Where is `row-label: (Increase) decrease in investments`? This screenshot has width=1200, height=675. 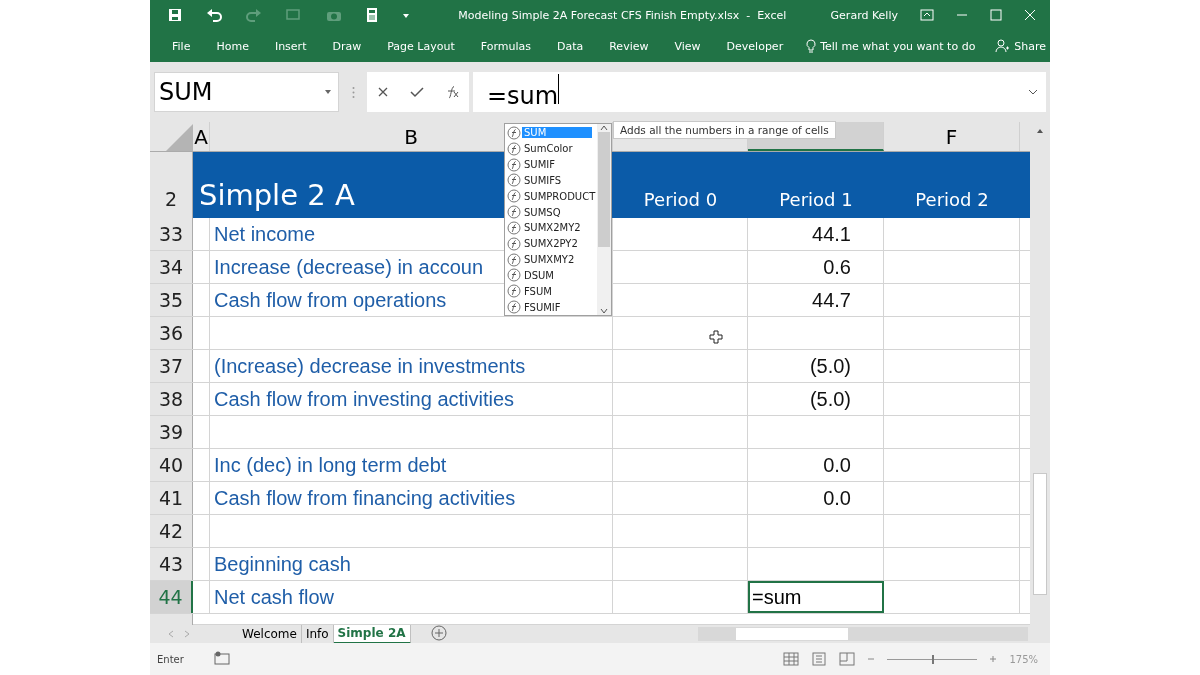
row-label: (Increase) decrease in investments is located at coordinates (369, 366).